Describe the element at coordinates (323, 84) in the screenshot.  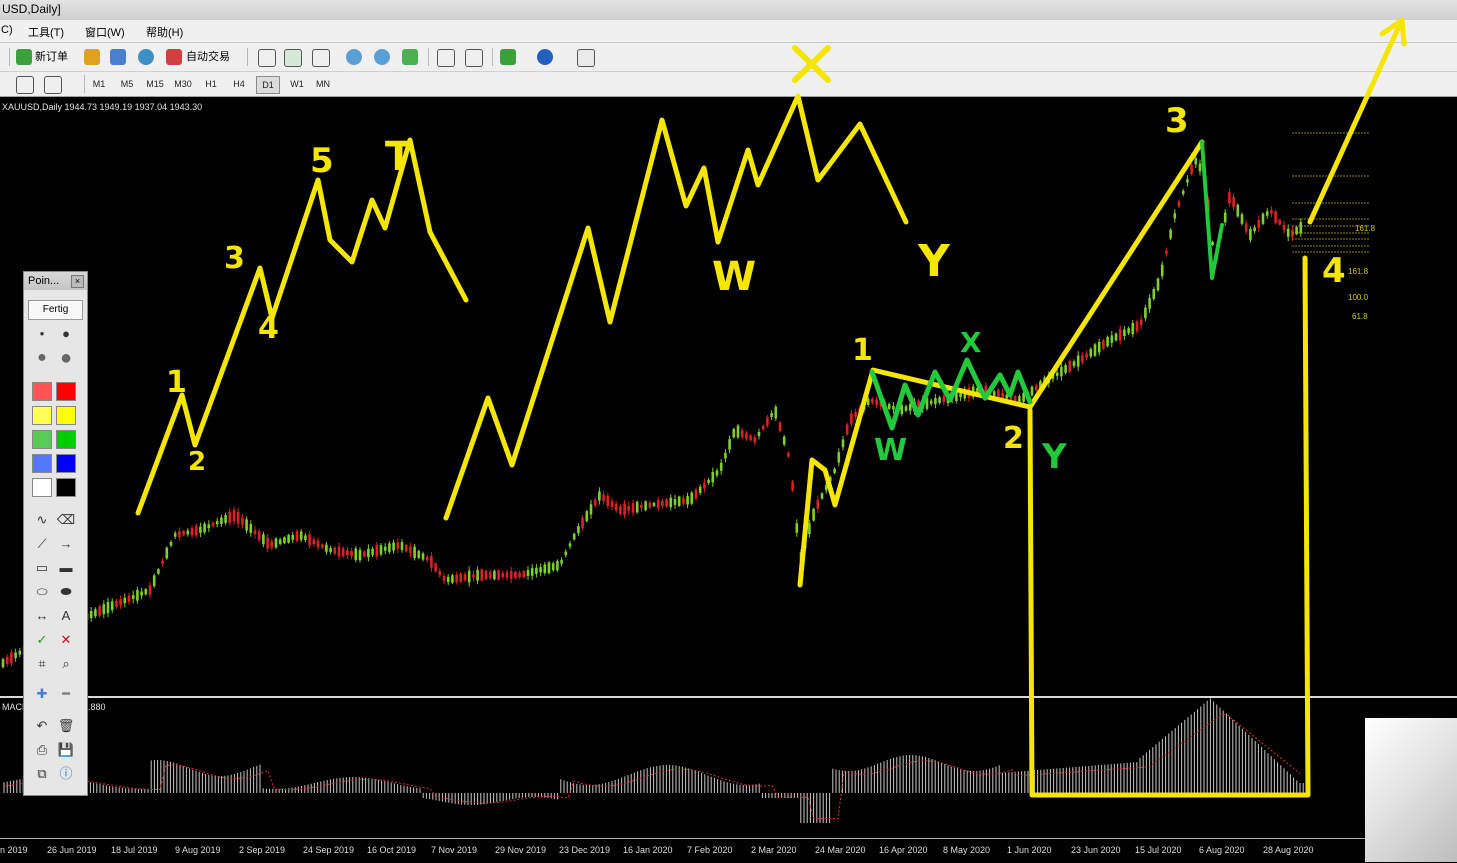
I see `timeframe-mn: MN` at that location.